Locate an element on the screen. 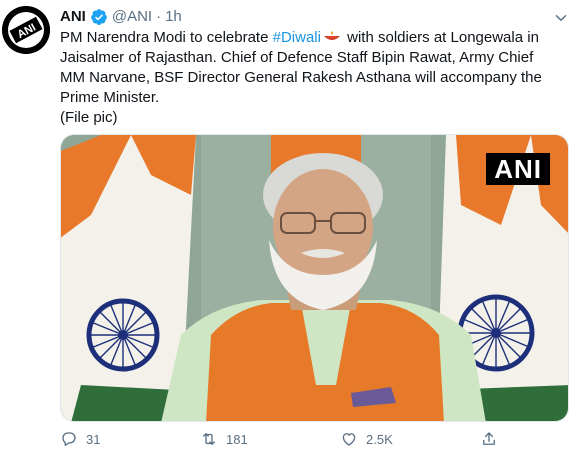 The height and width of the screenshot is (454, 586). ani-logo: ANI is located at coordinates (26, 30).